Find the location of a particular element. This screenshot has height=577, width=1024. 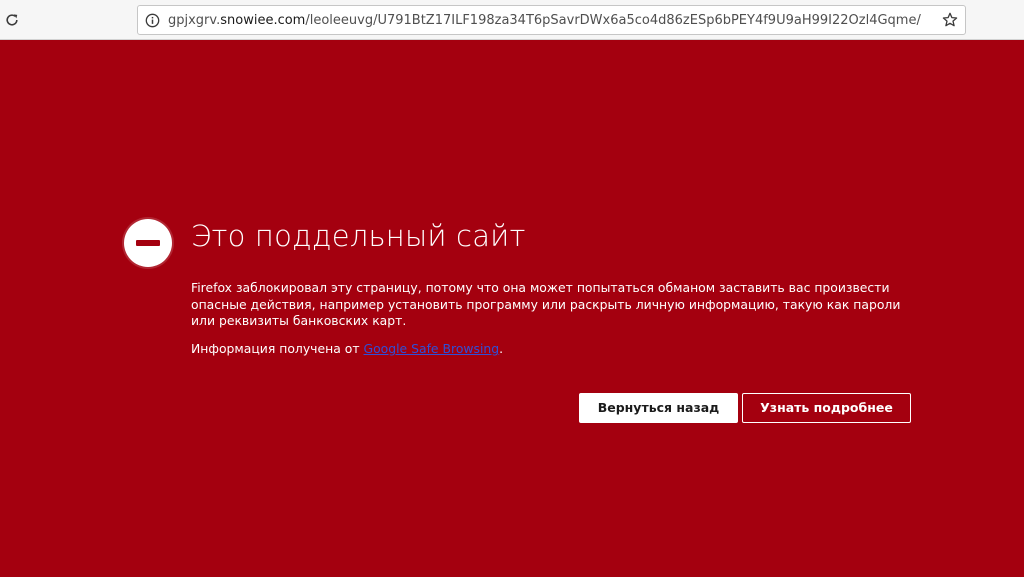

star-icon is located at coordinates (950, 20).